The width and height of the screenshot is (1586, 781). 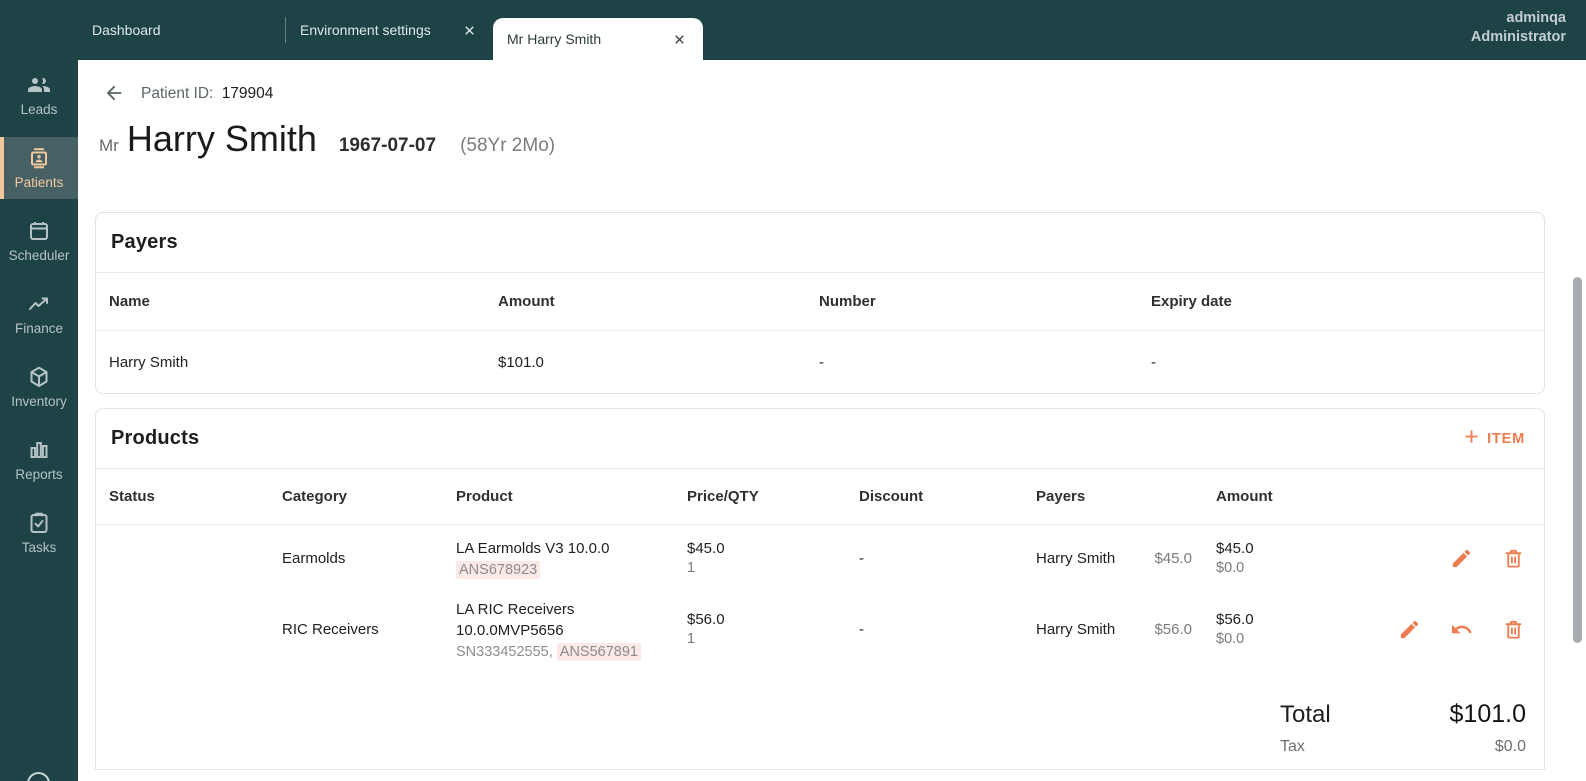 What do you see at coordinates (504, 651) in the screenshot?
I see `serial-plain: SN333452555,` at bounding box center [504, 651].